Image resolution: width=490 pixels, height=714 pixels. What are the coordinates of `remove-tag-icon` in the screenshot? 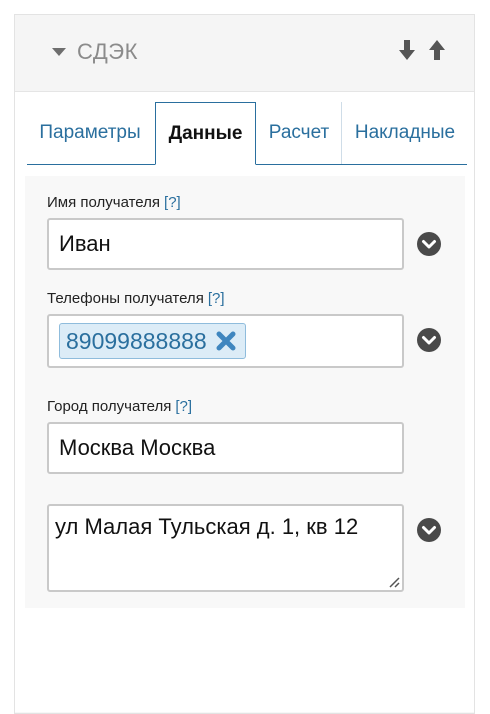 It's located at (226, 341).